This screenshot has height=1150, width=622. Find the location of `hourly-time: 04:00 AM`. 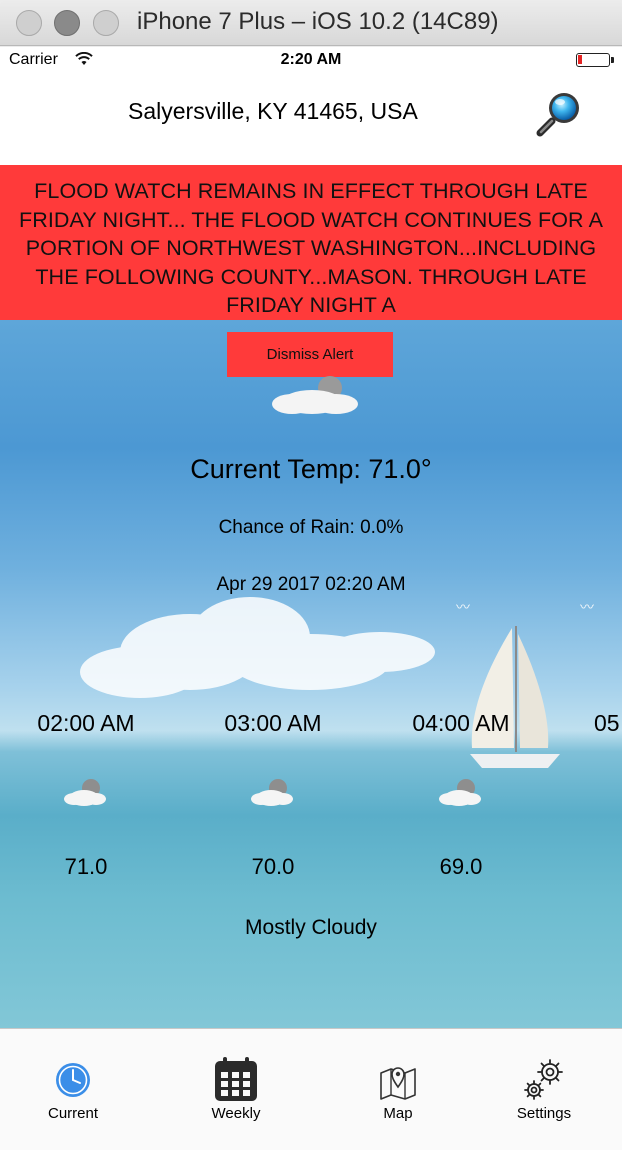

hourly-time: 04:00 AM is located at coordinates (461, 723).